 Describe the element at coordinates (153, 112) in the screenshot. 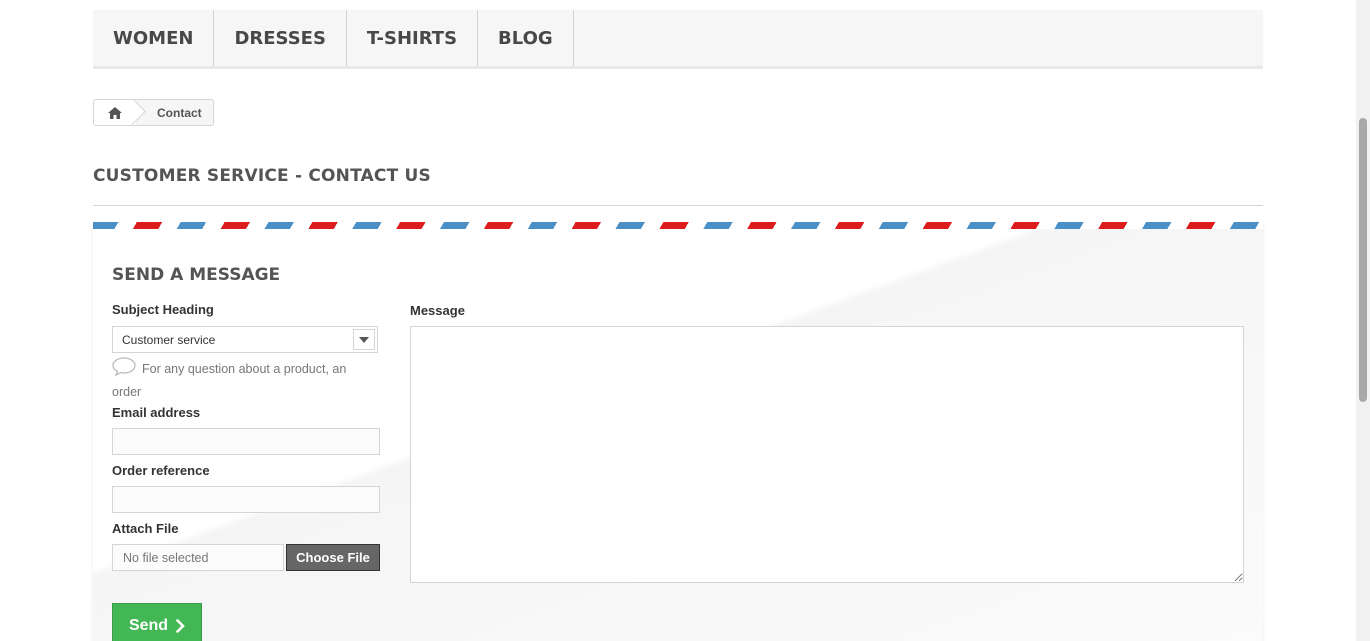

I see `breadcrumb: Contact` at that location.